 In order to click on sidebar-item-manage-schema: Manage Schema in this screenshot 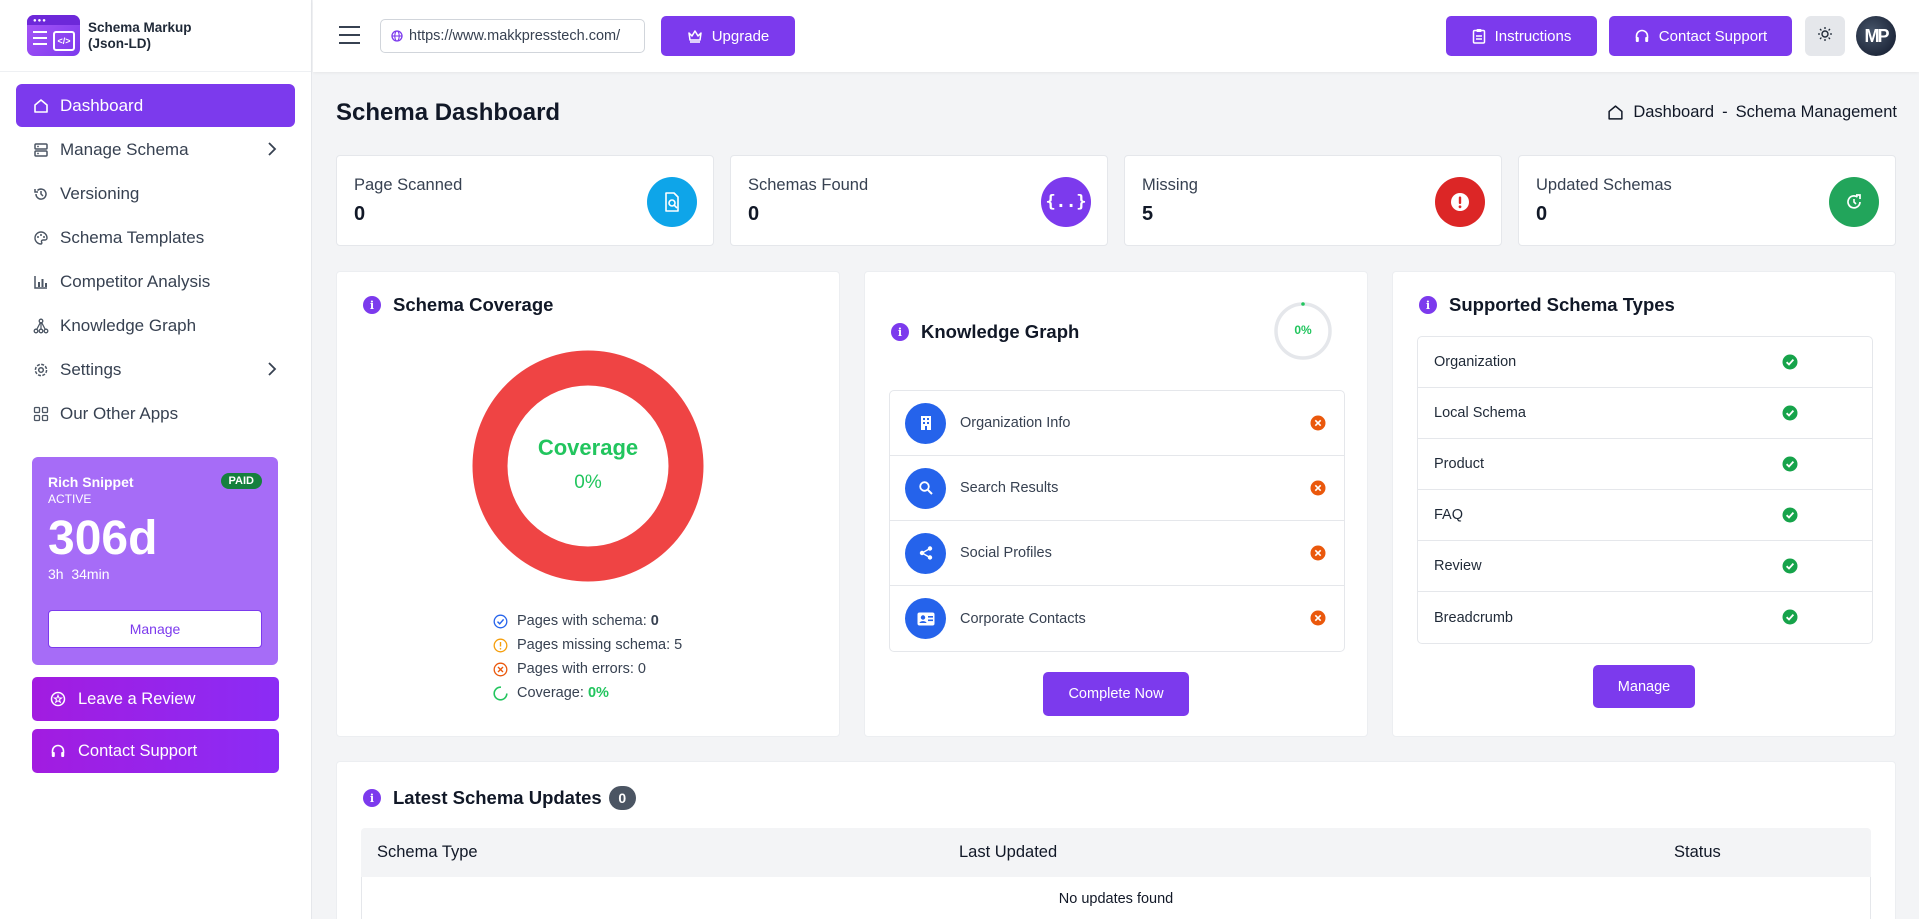, I will do `click(155, 149)`.